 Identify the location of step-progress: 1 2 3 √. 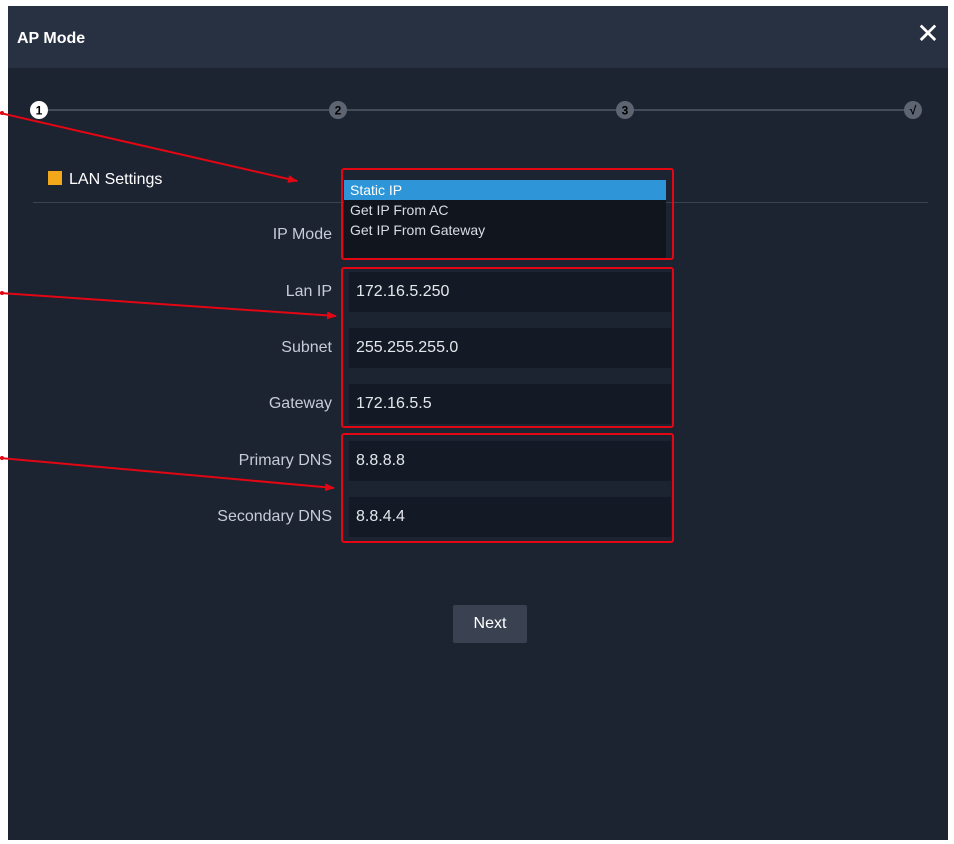
(476, 110).